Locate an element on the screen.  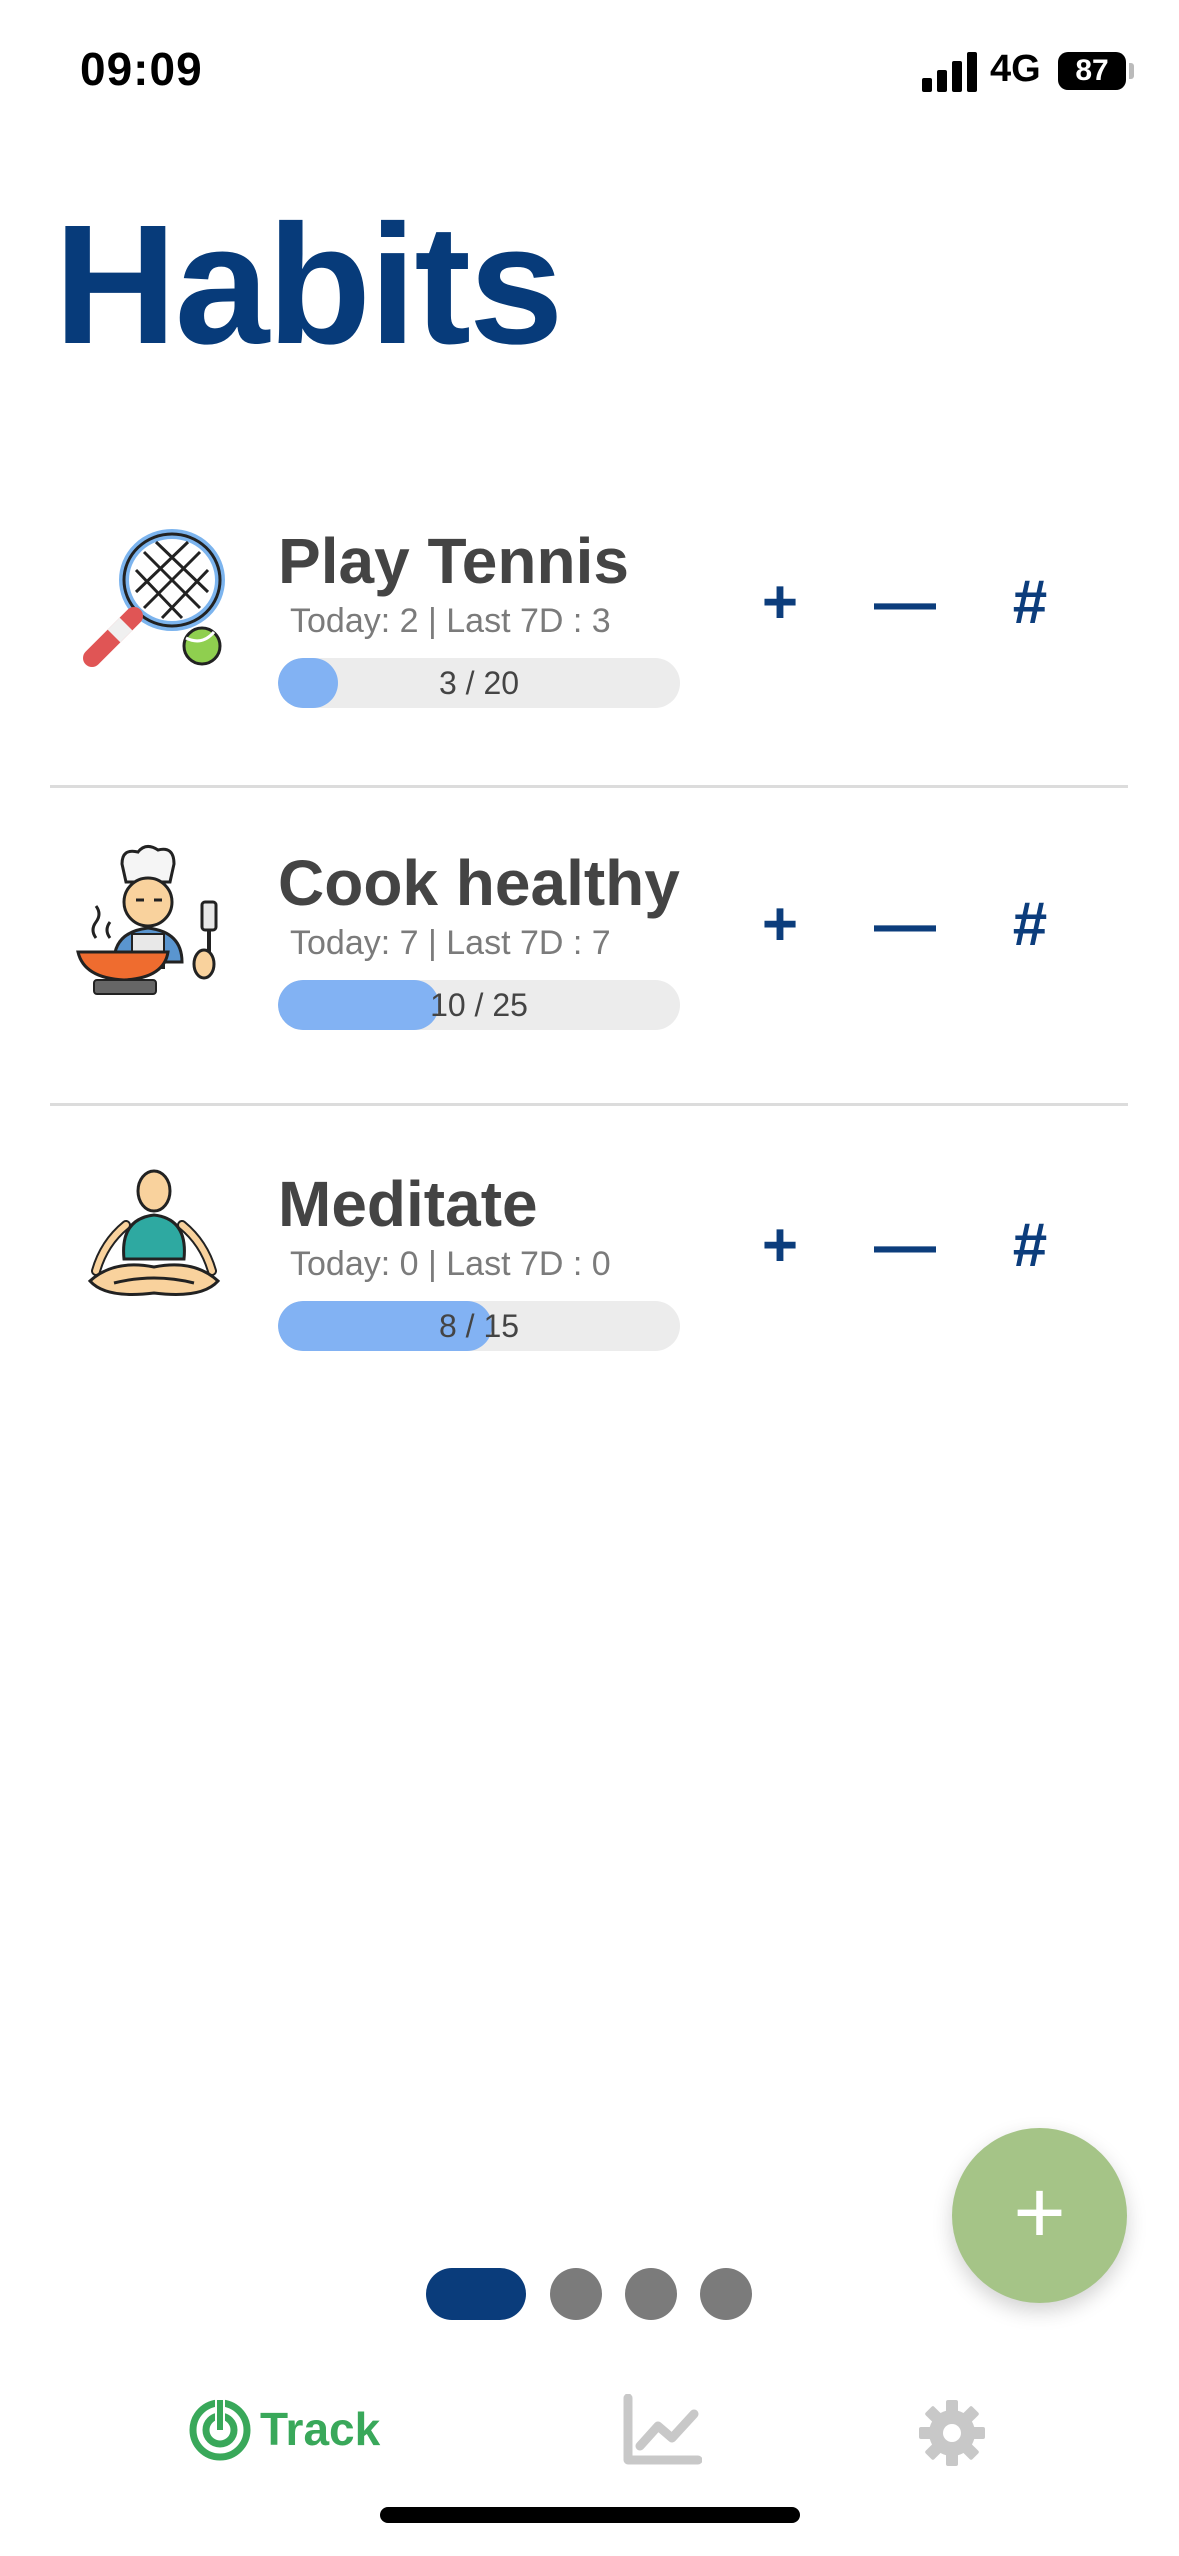
battery-tip is located at coordinates (1131, 71).